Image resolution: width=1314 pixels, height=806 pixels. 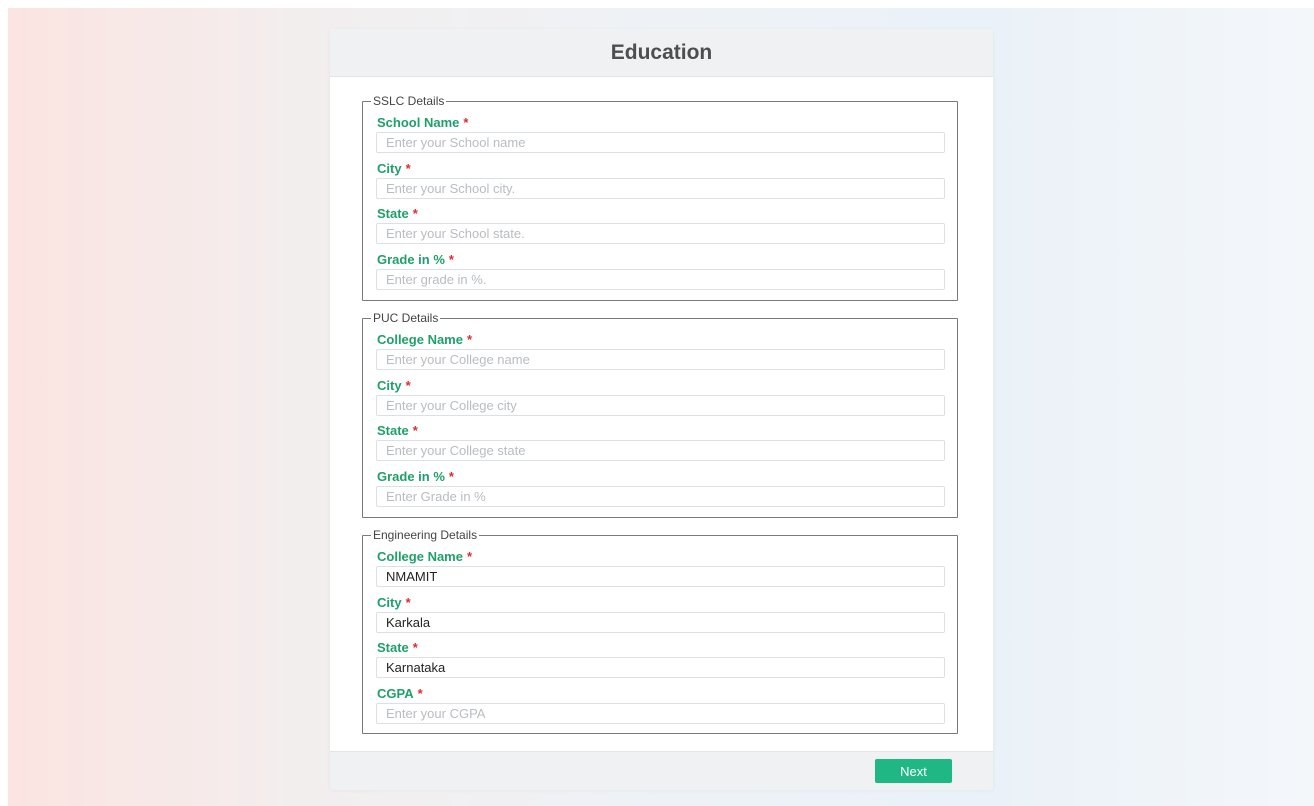 I want to click on form-footer: Next, so click(x=661, y=770).